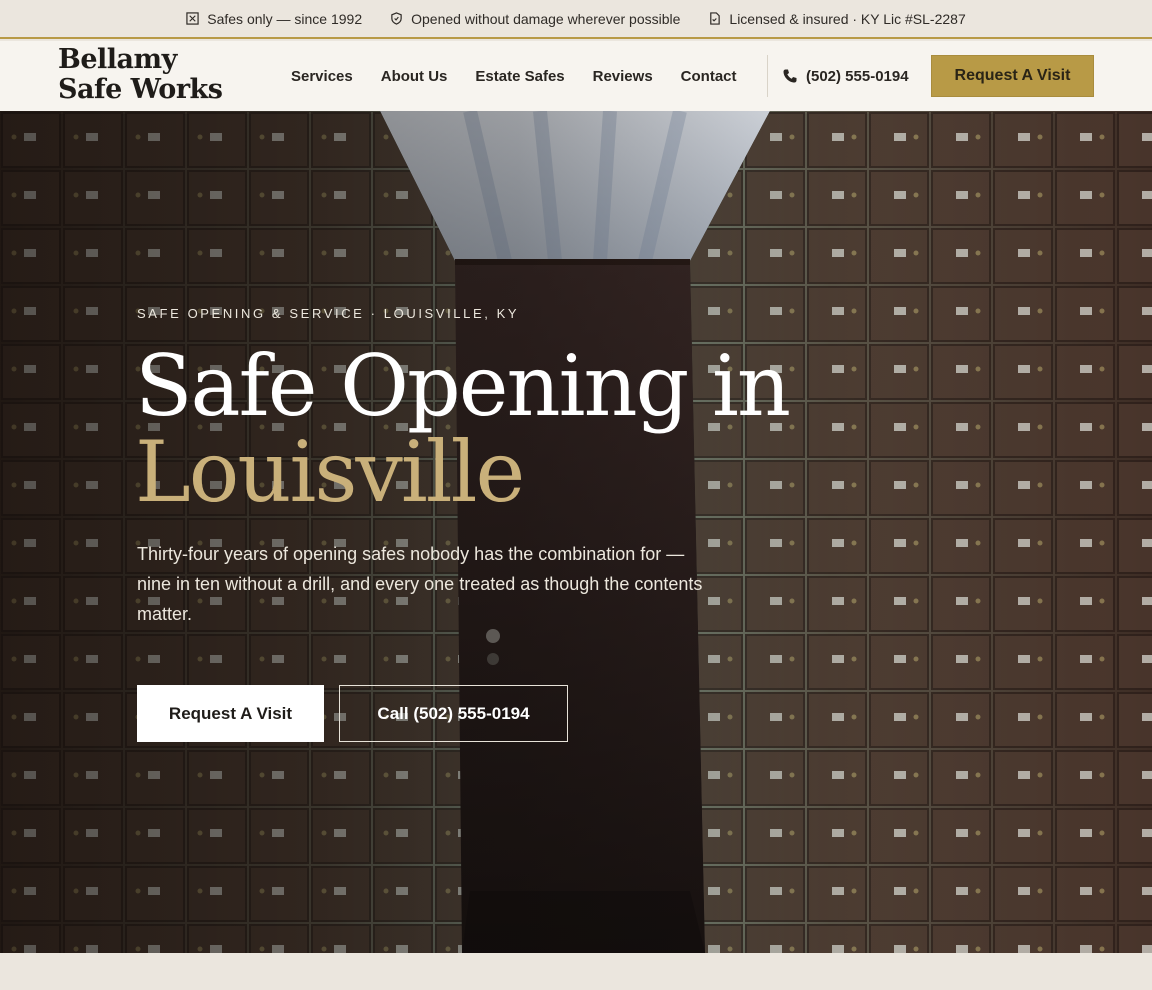  I want to click on request-visit-button-header: Request A Visit, so click(1012, 76).